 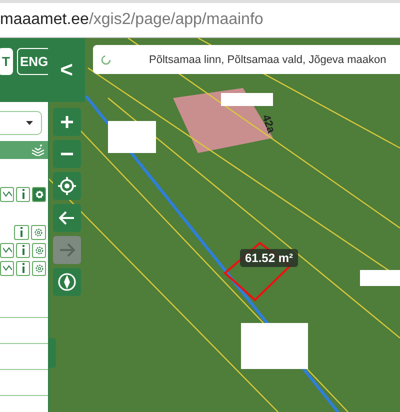 I want to click on arrow-left-icon, so click(x=67, y=218).